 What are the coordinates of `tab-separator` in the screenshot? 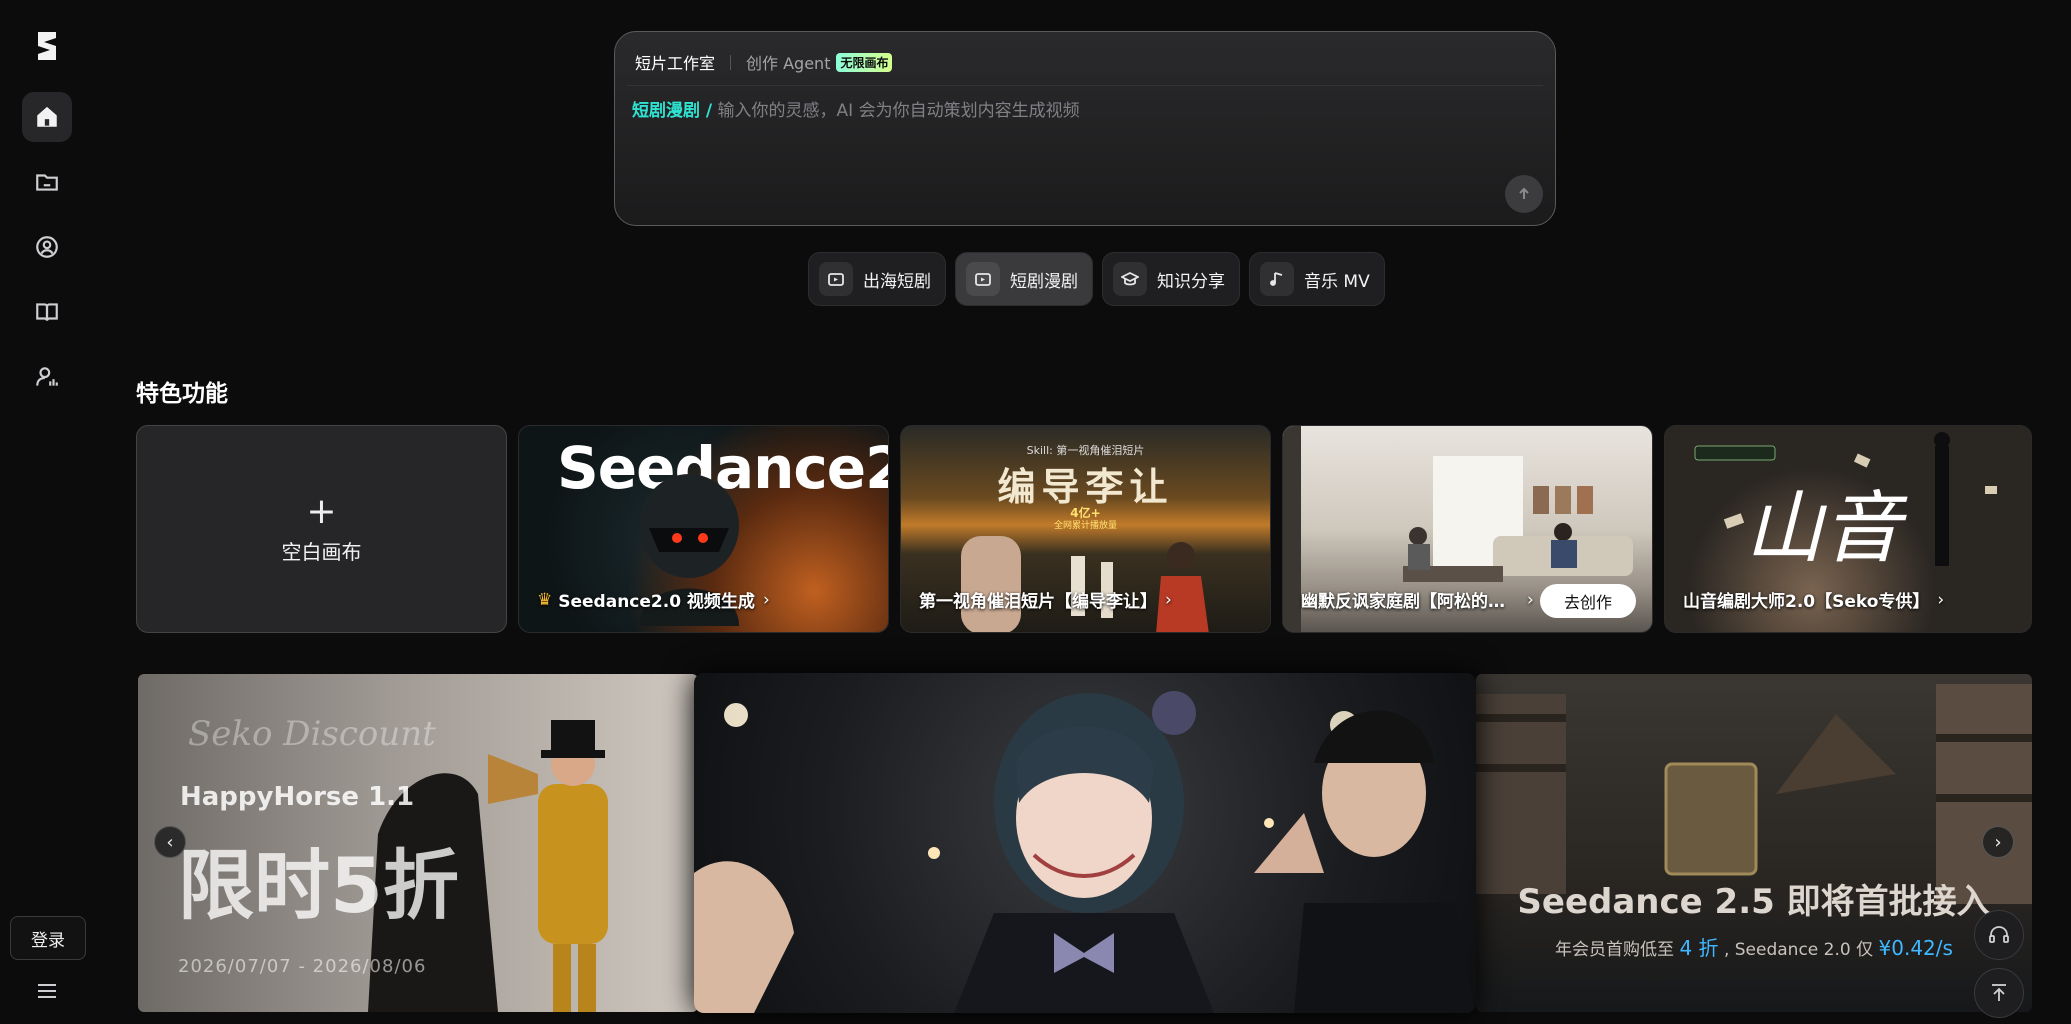 It's located at (731, 62).